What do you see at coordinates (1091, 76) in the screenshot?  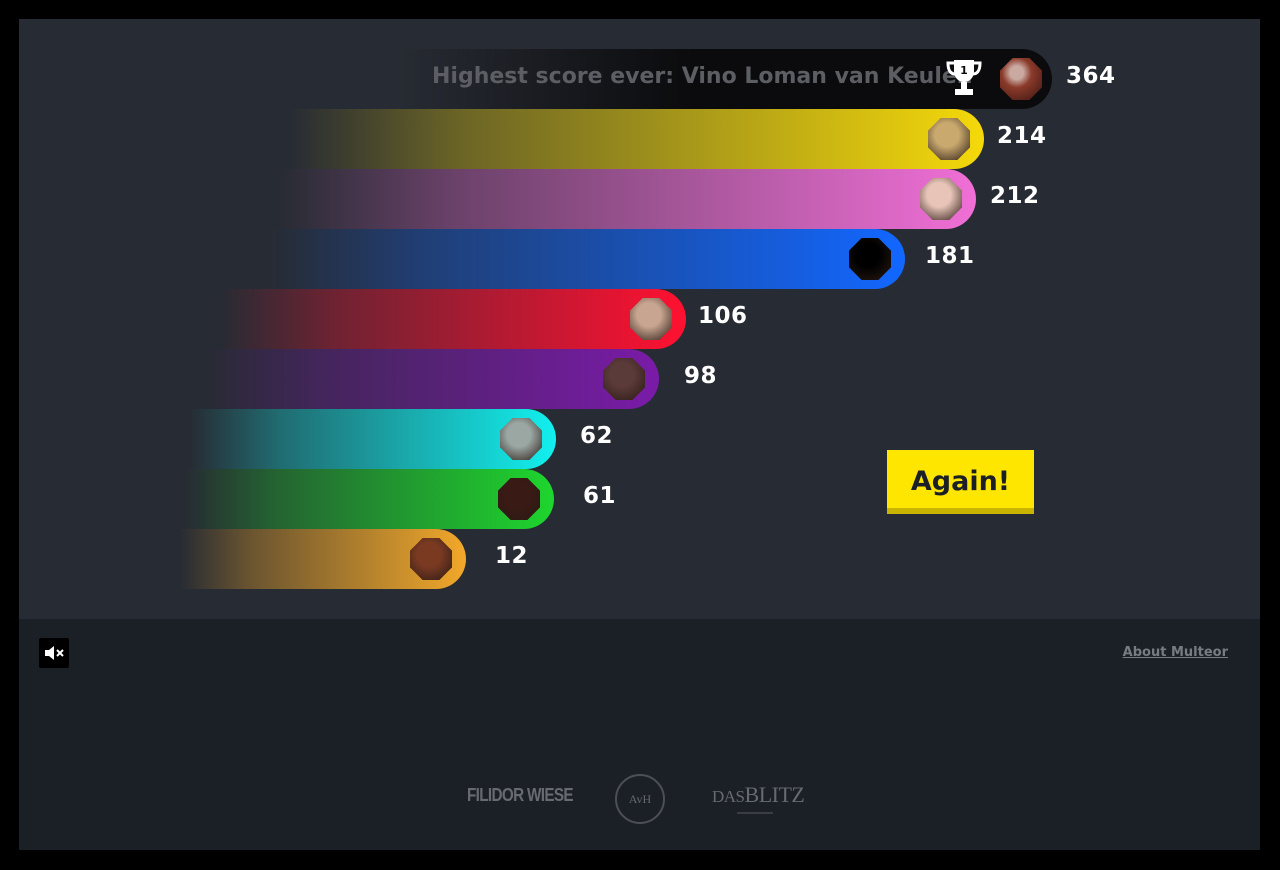 I see `highscore-score: 364` at bounding box center [1091, 76].